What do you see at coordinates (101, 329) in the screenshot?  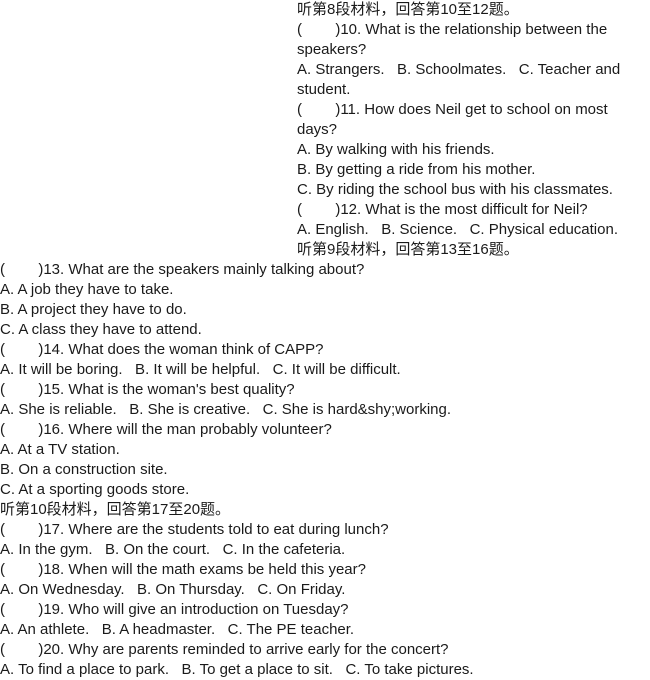 I see `question-13-option-c: C. A class they have to attend.` at bounding box center [101, 329].